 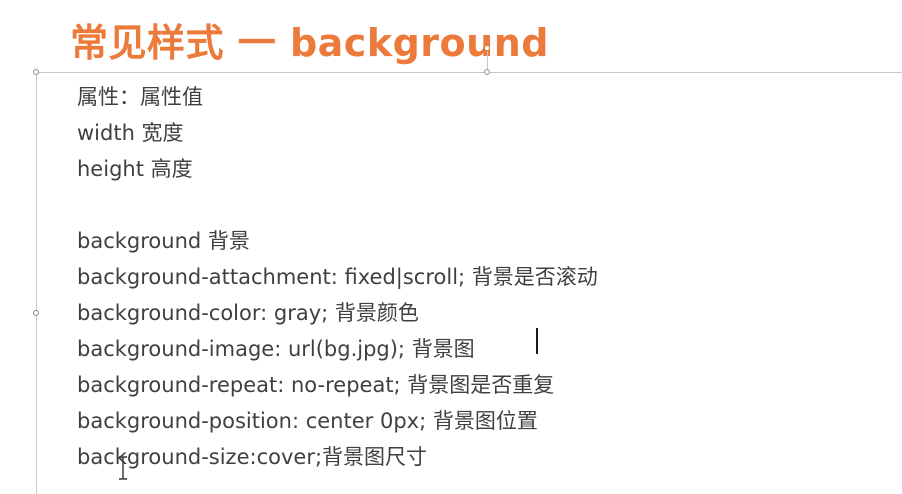 I want to click on text-line: height 高度, so click(x=337, y=169).